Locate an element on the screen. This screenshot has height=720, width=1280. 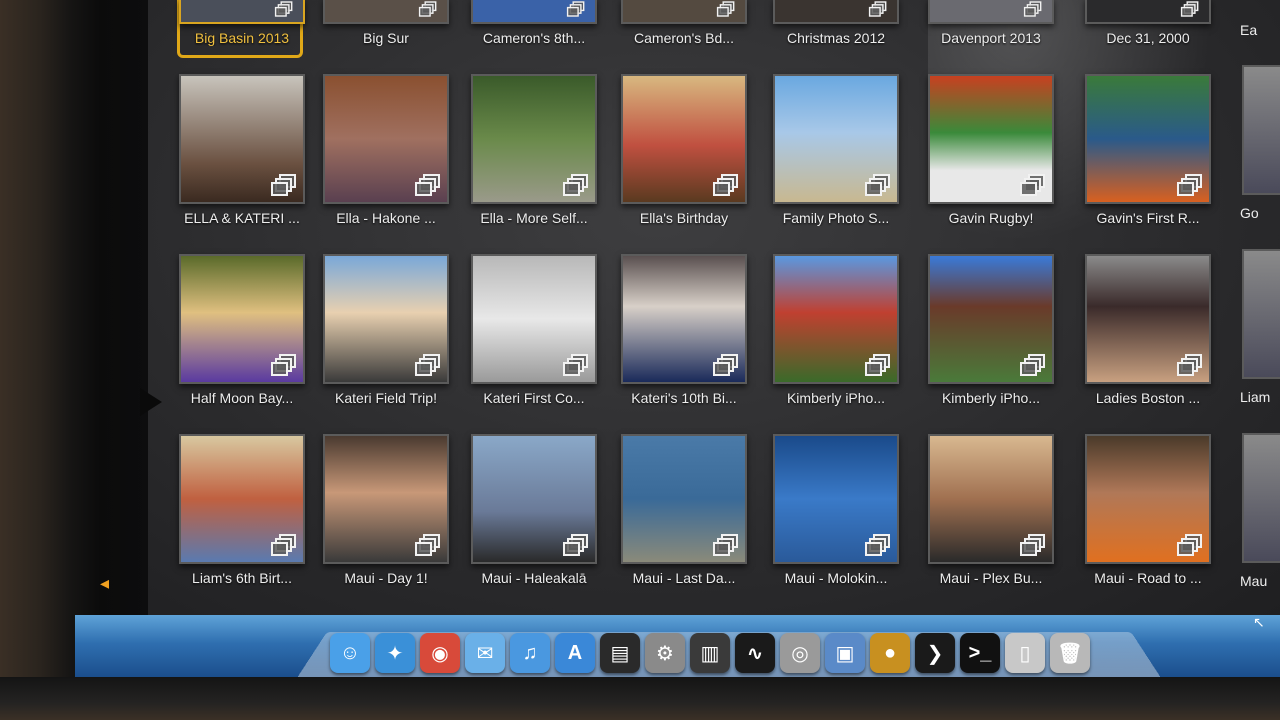
itunes-icon: ♫ is located at coordinates (530, 653).